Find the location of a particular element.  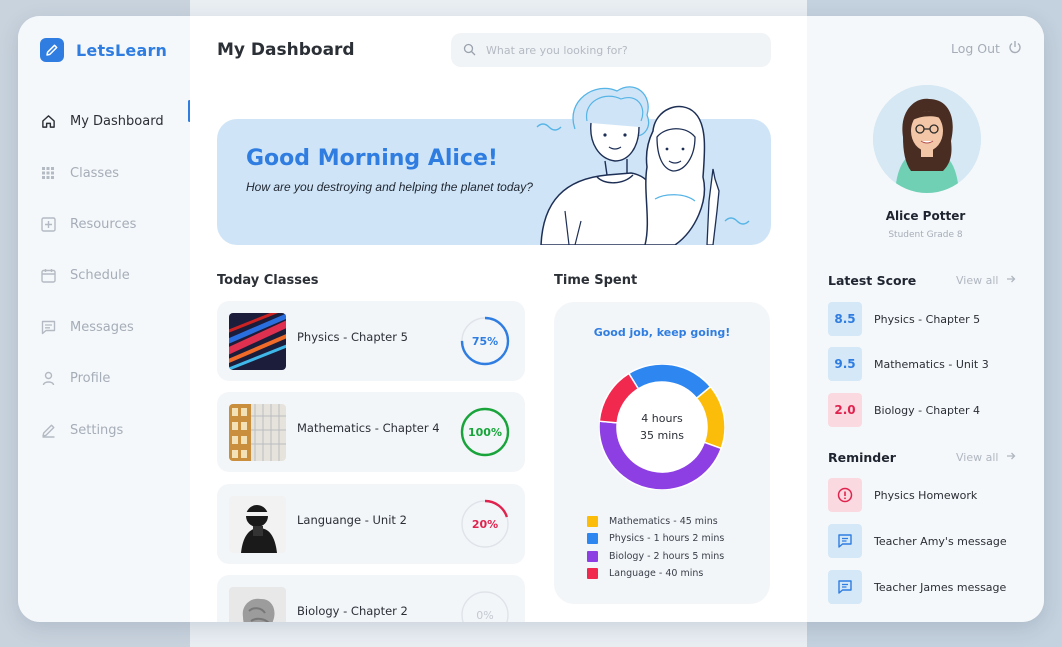

reminder-item: Teacher Amy's message is located at coordinates (917, 541).